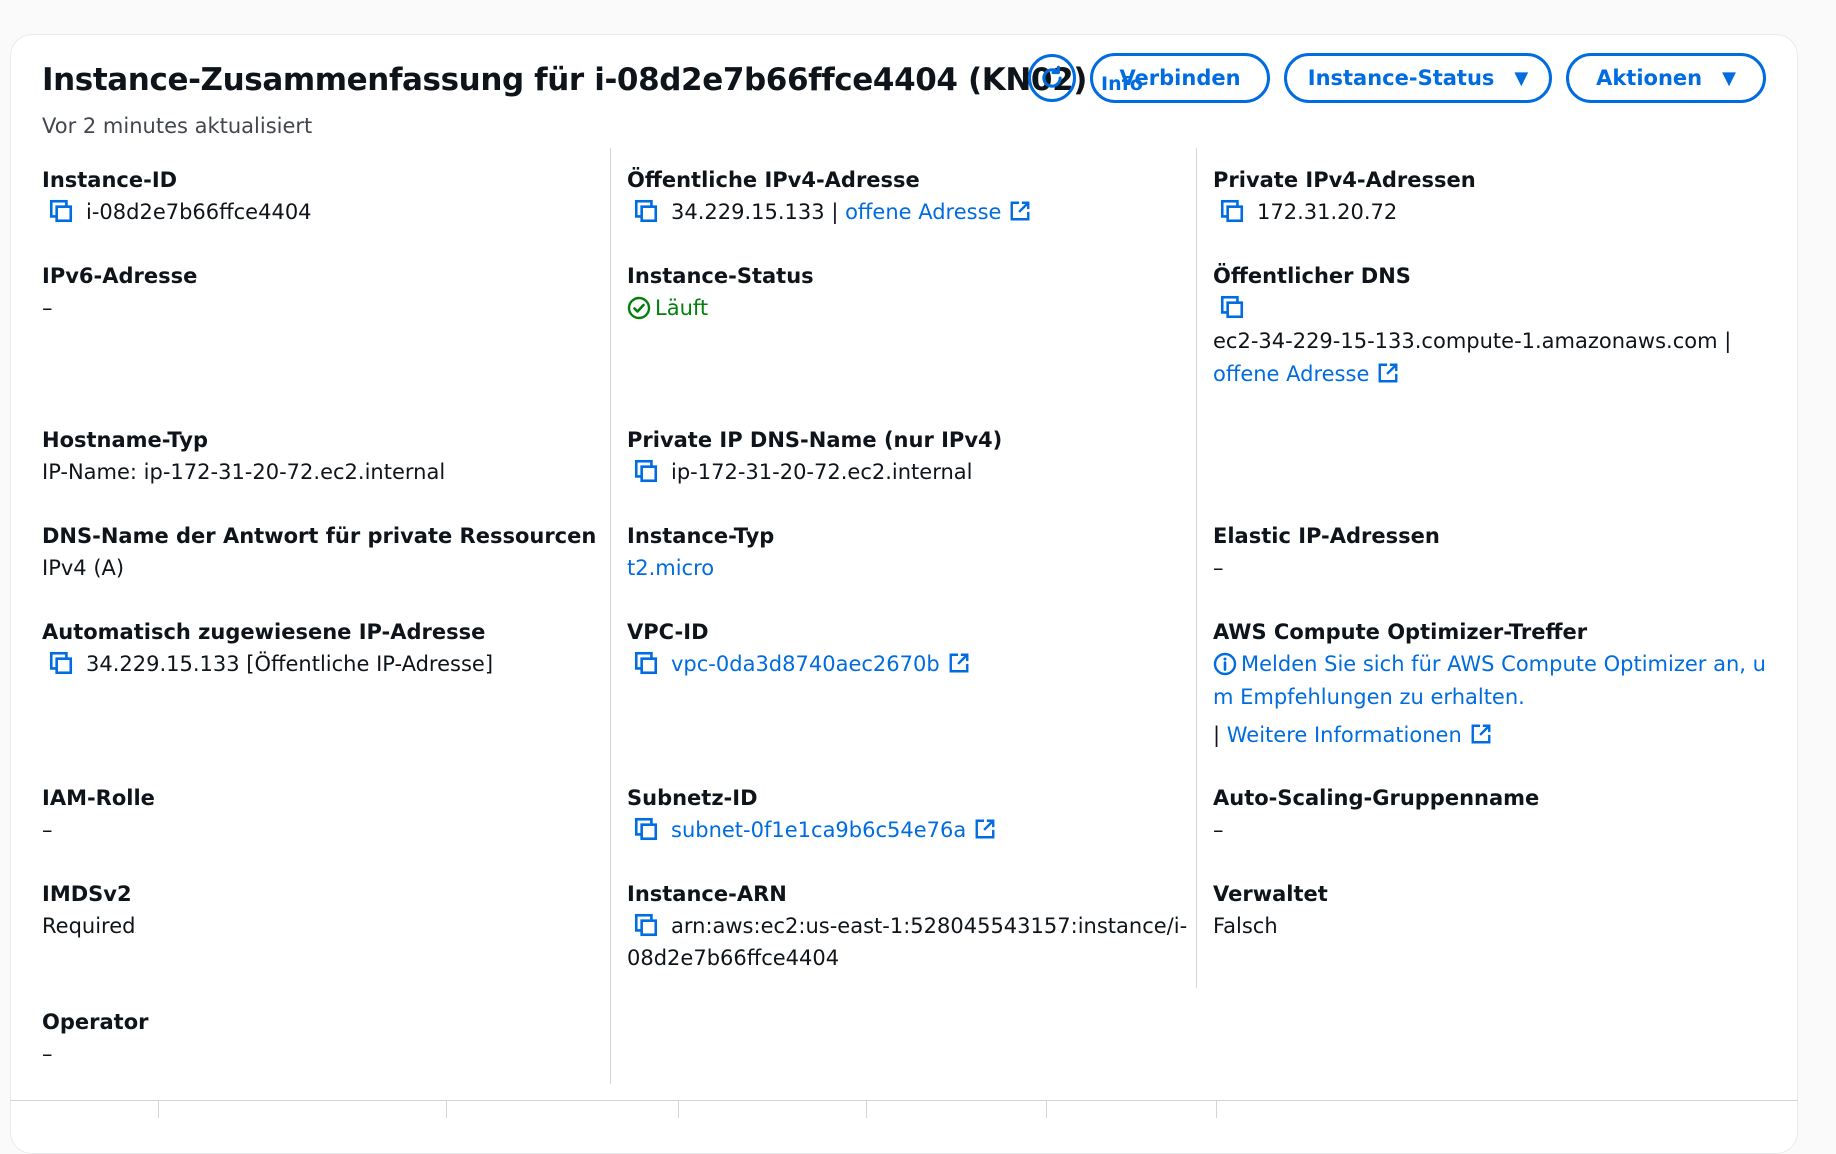 The height and width of the screenshot is (1154, 1836). I want to click on field-label: VPC-ID, so click(668, 632).